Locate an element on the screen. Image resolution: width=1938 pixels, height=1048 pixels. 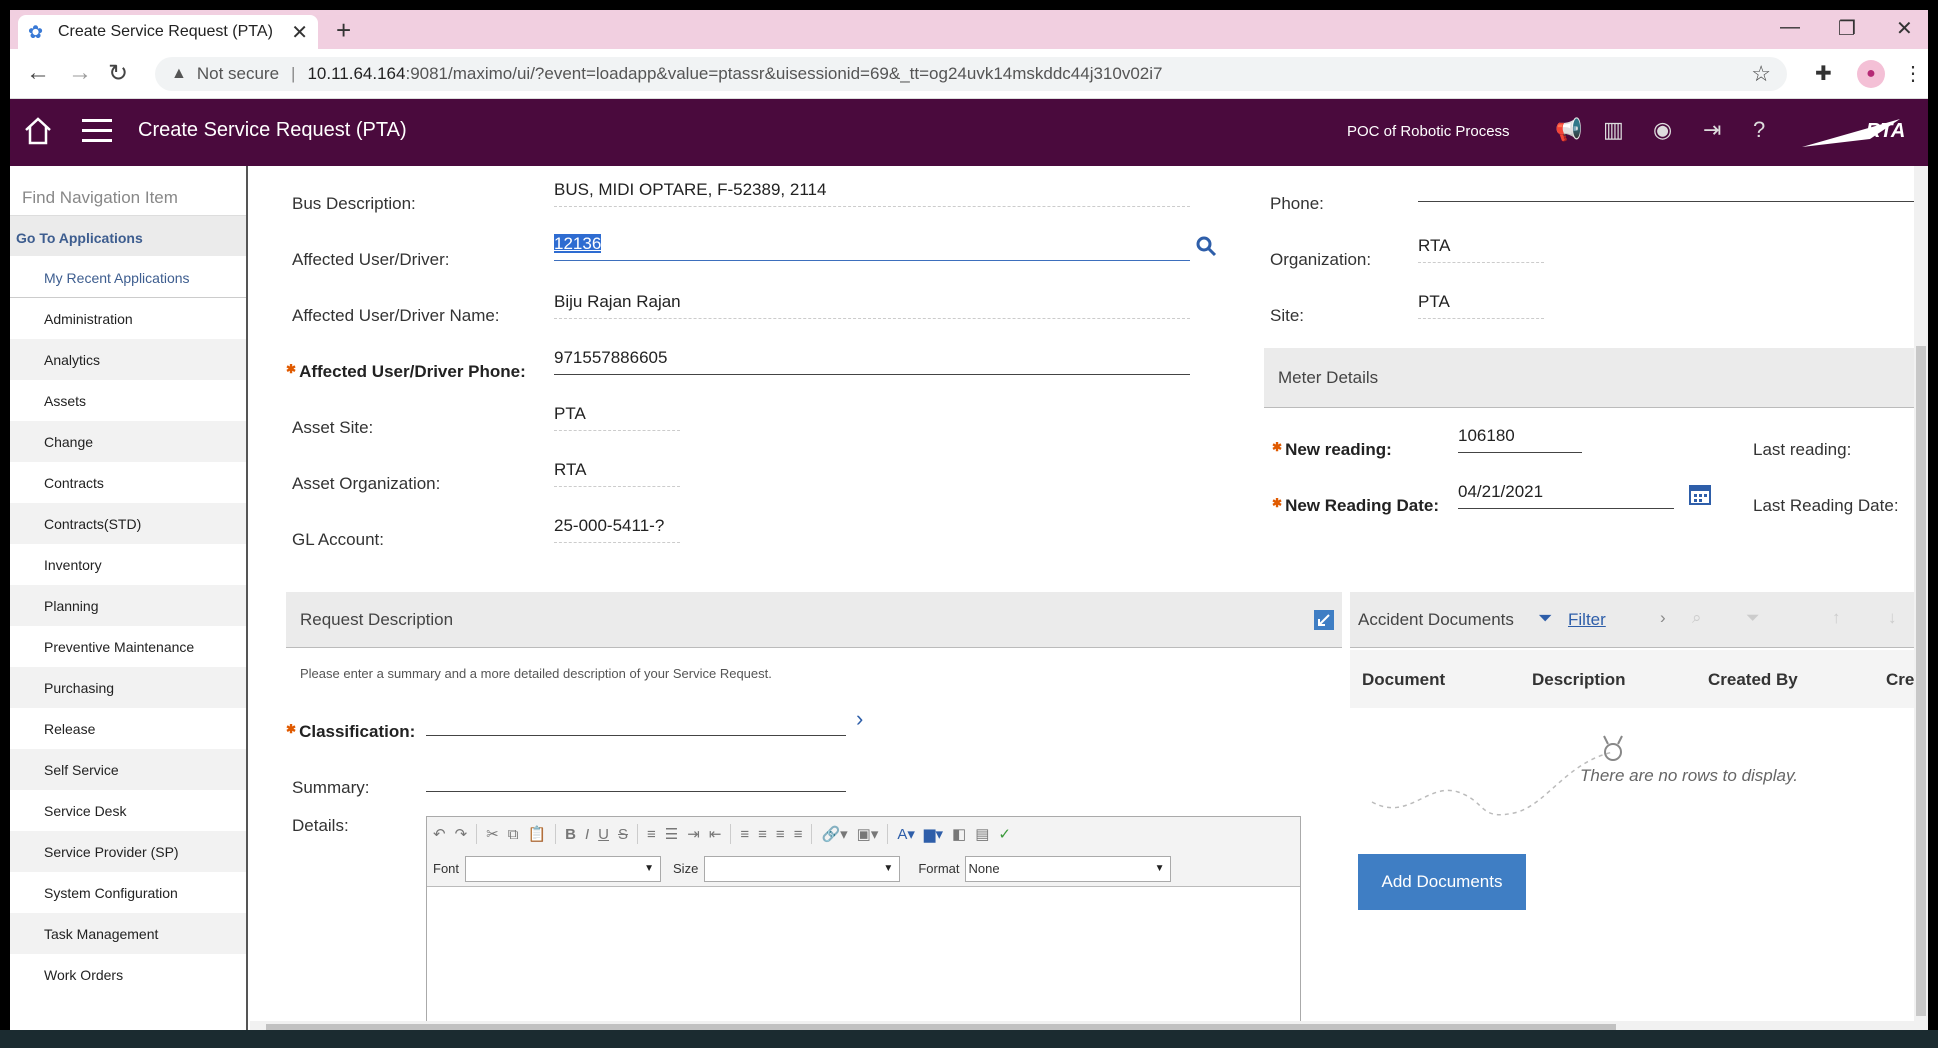
search-icon is located at coordinates (1206, 246).